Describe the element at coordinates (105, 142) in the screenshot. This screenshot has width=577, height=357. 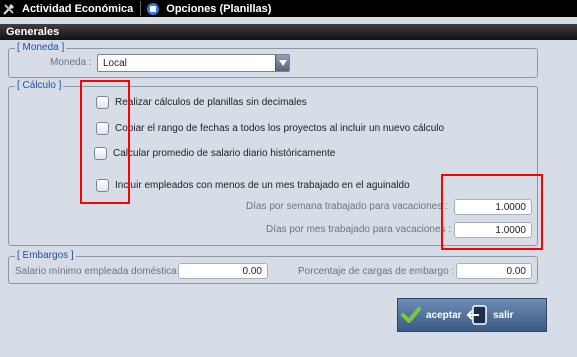
I see `highlight-box-checkboxes` at that location.